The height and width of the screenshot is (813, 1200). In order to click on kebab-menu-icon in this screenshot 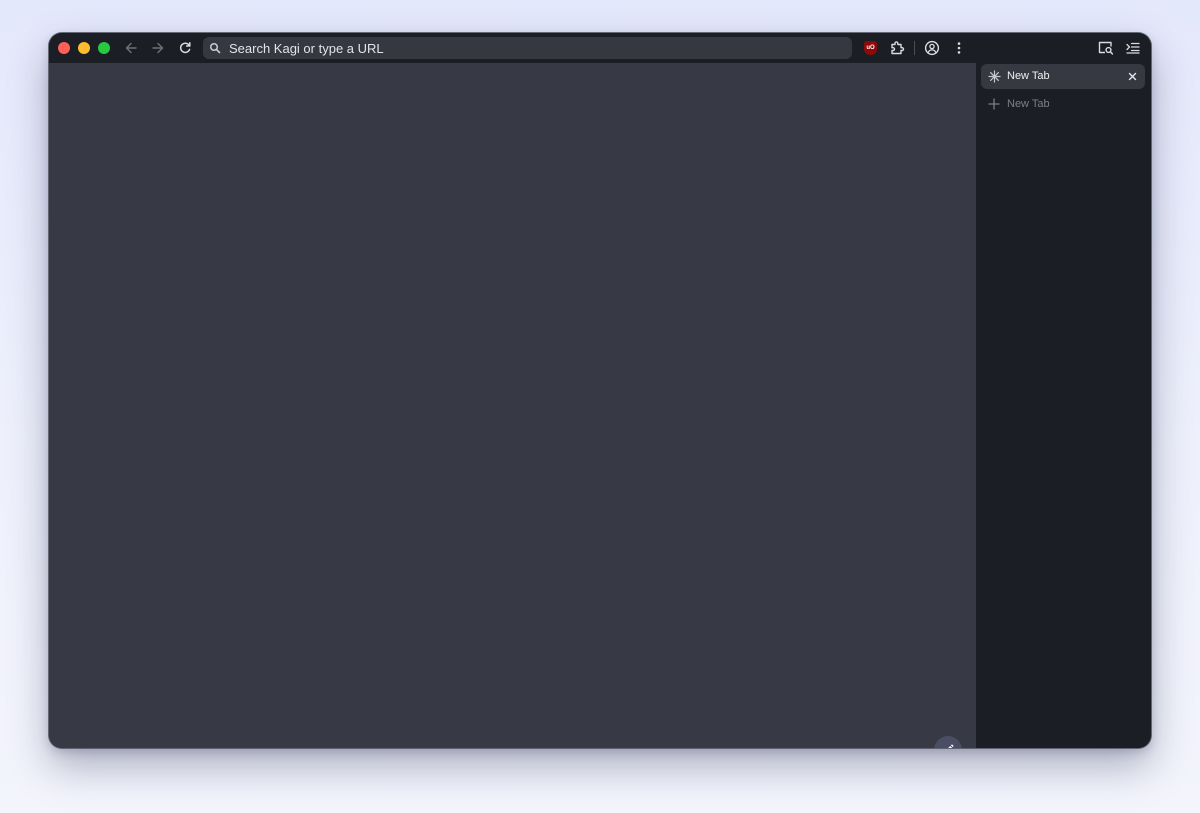, I will do `click(959, 48)`.